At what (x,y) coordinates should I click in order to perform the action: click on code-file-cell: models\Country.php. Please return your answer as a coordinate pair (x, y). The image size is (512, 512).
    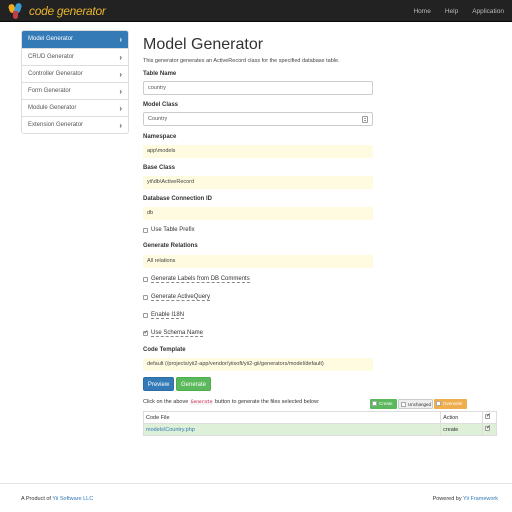
    Looking at the image, I should click on (292, 429).